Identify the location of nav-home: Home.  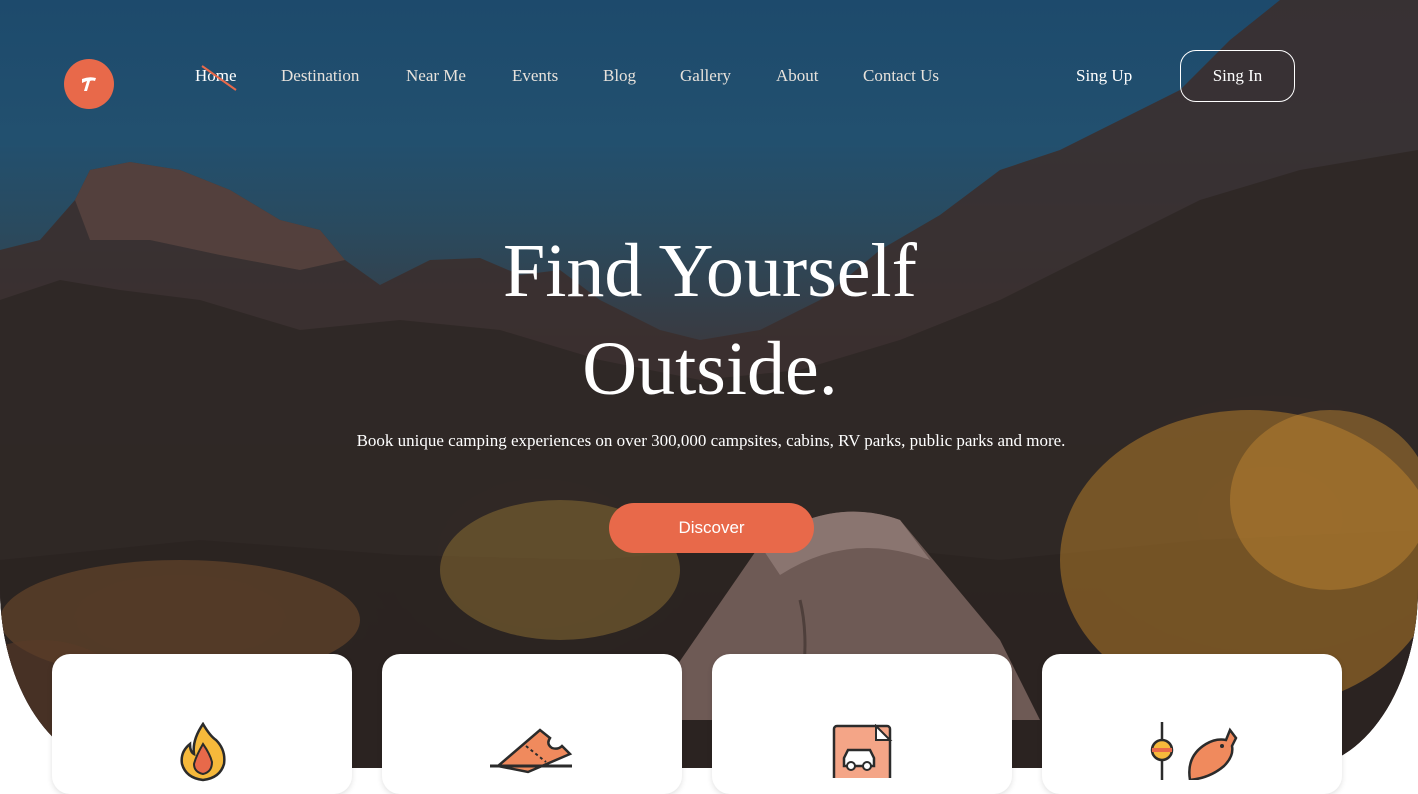
(216, 76).